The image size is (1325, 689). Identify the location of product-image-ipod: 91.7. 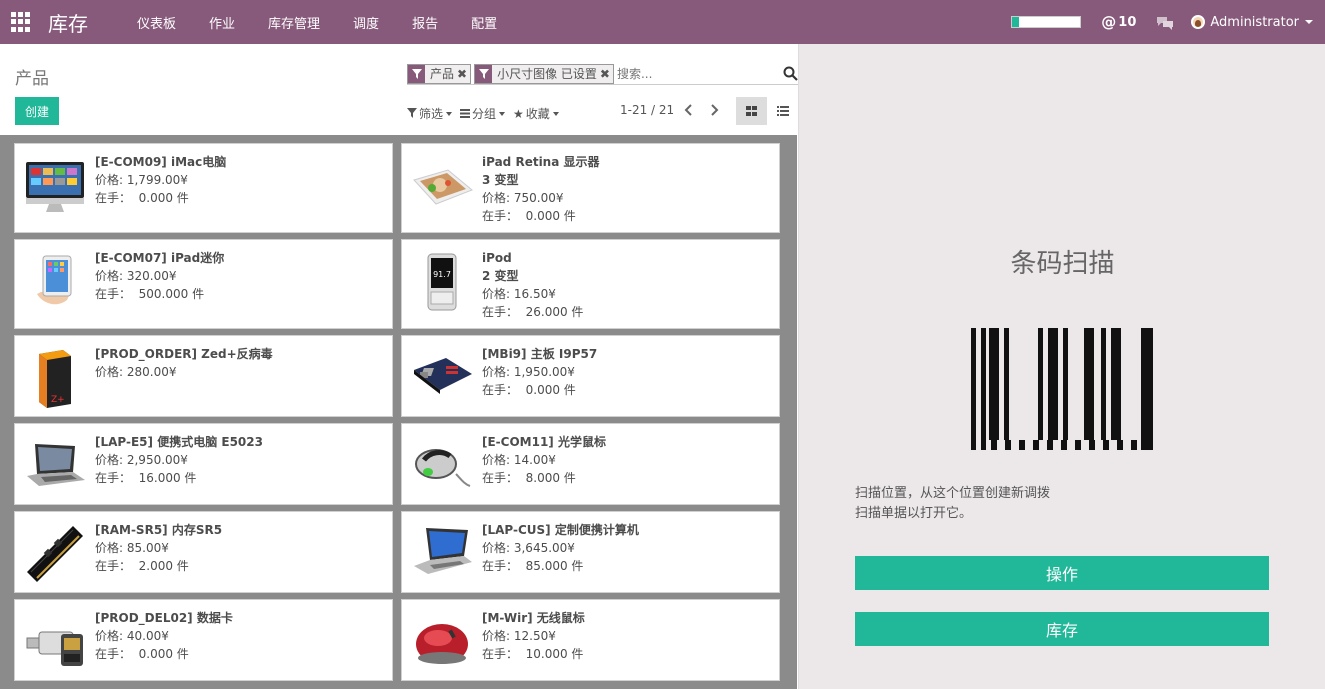
(442, 282).